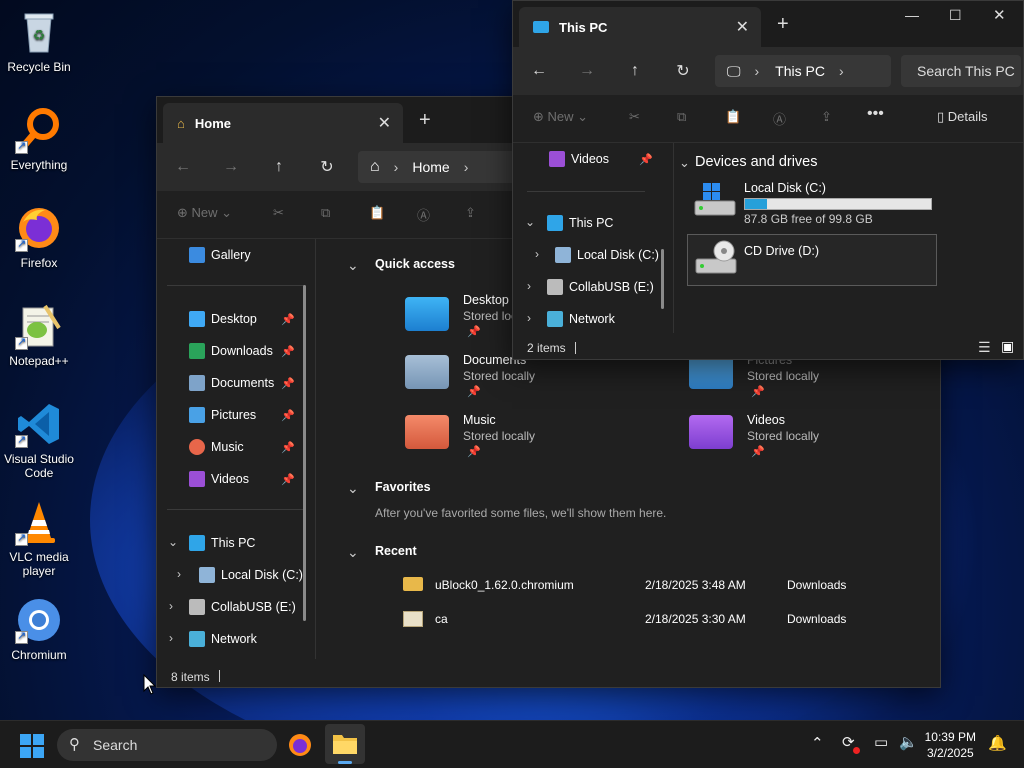 The height and width of the screenshot is (768, 1024). I want to click on favorites-header: Favorites, so click(403, 487).